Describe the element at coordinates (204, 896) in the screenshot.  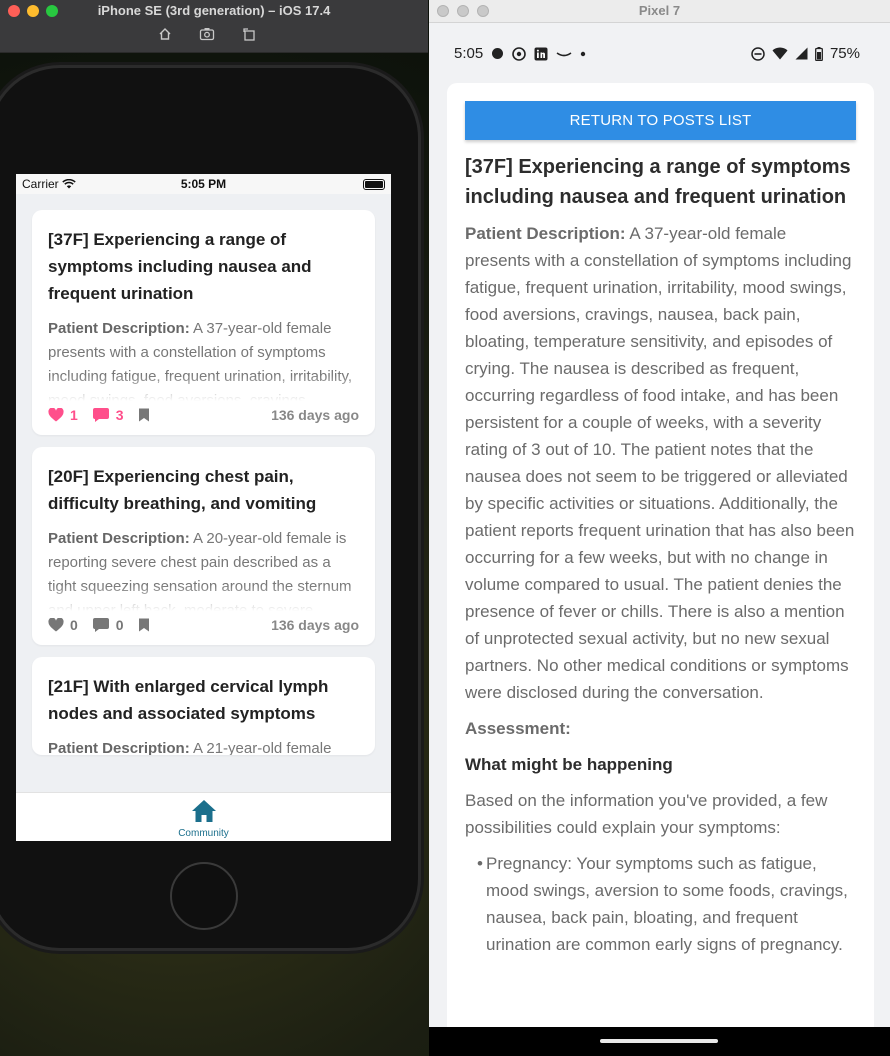
I see `home-button` at that location.